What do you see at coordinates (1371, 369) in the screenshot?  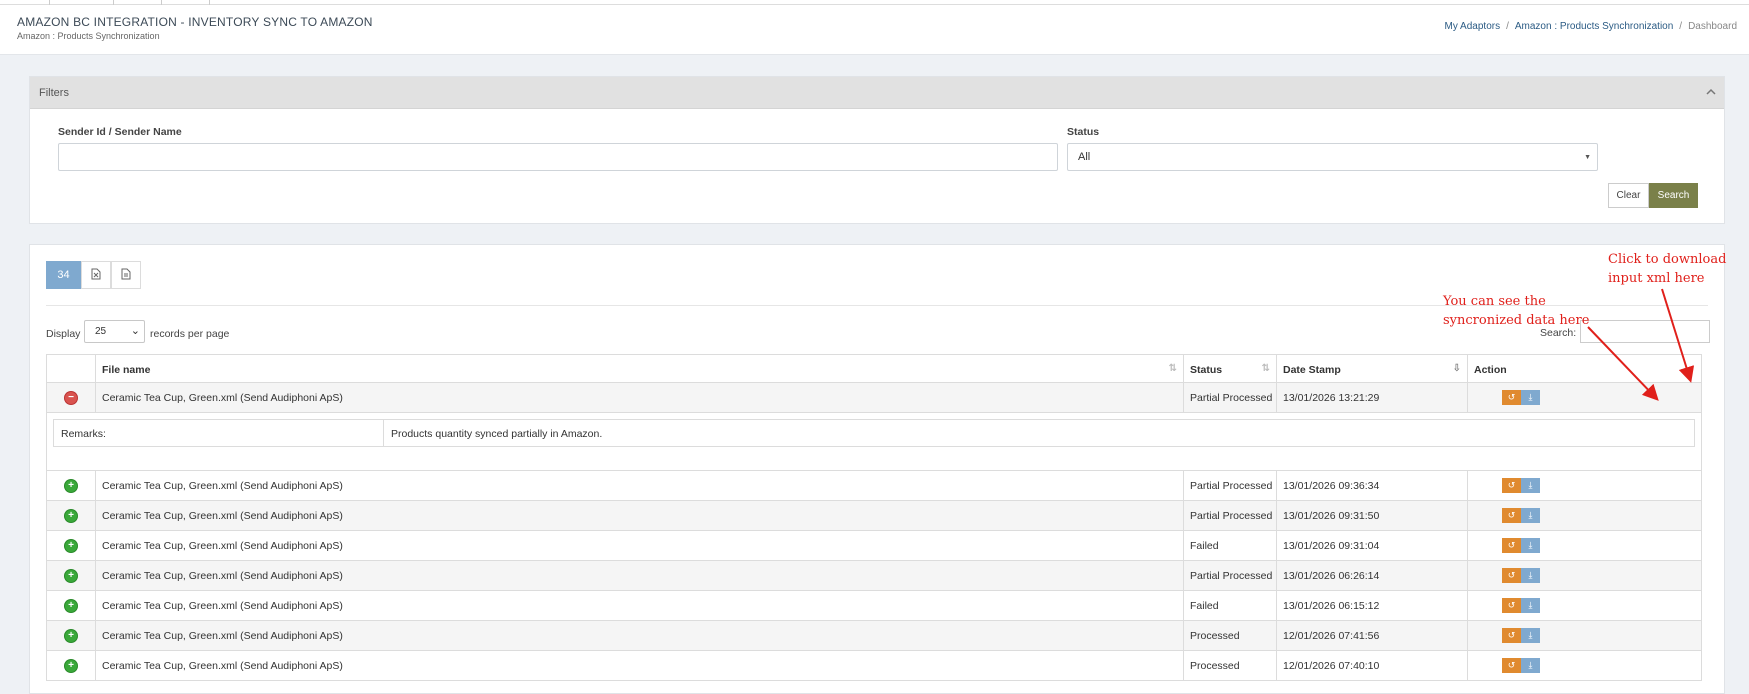 I see `column-date-stamp: Date Stamp ⇩` at bounding box center [1371, 369].